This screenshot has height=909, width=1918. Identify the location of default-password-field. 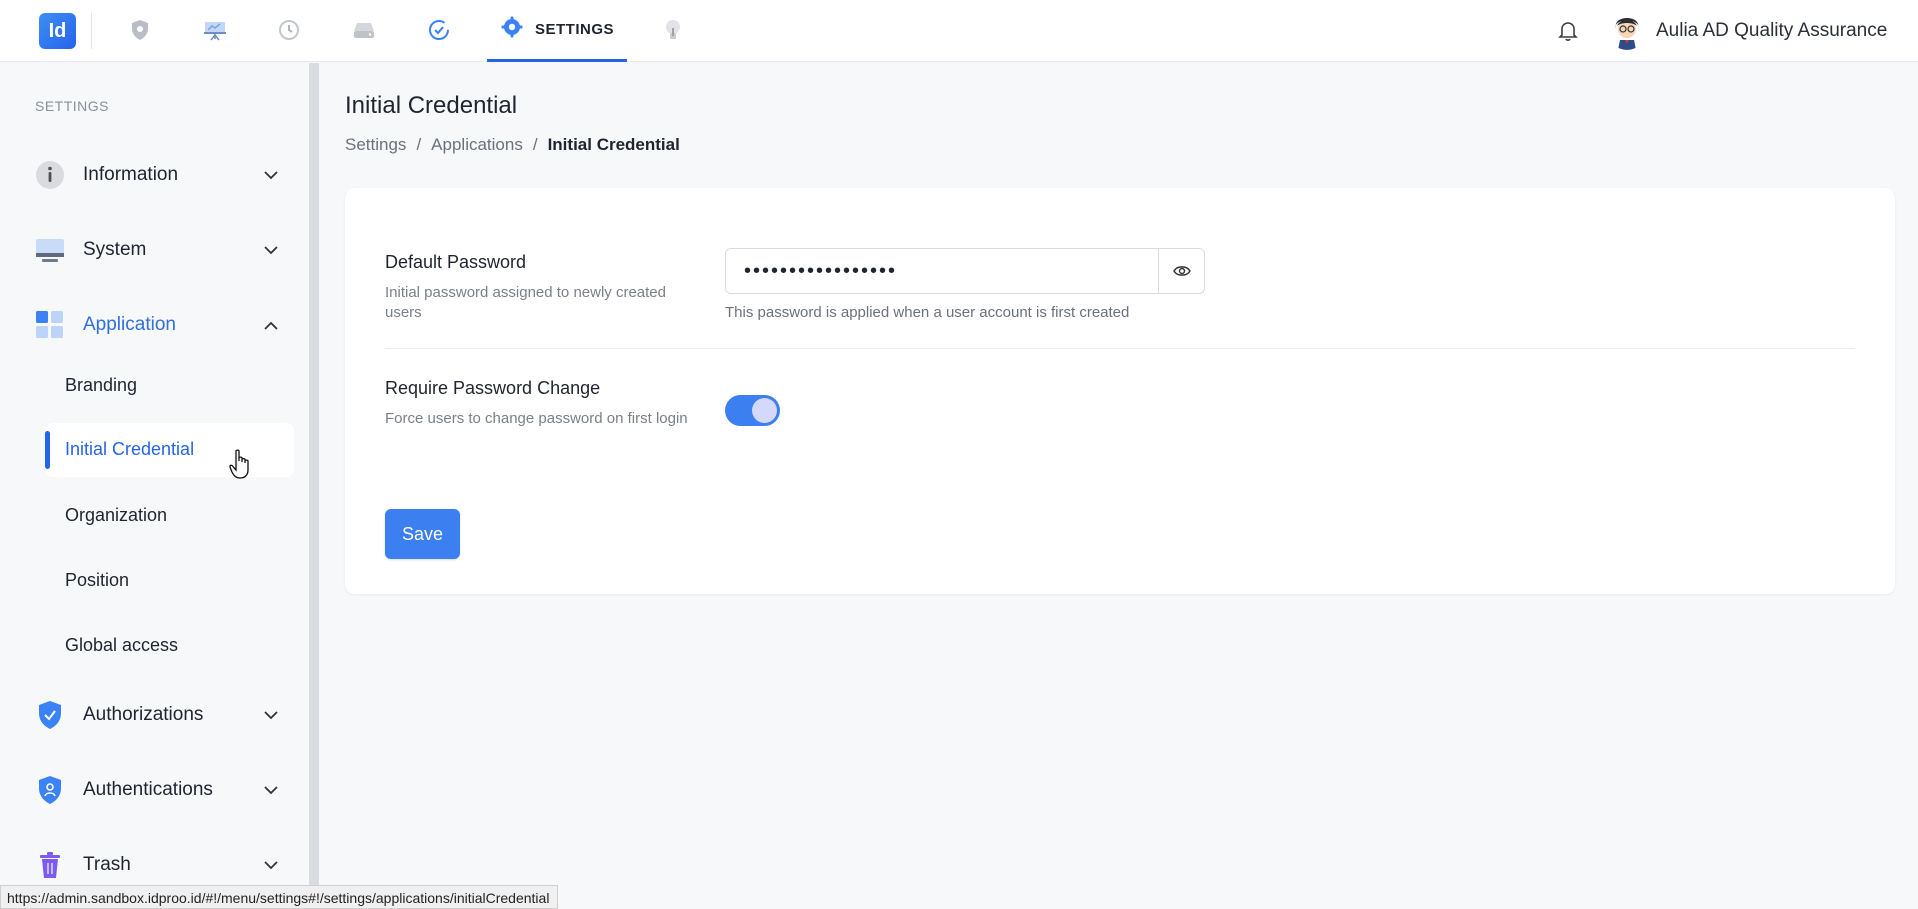
(965, 271).